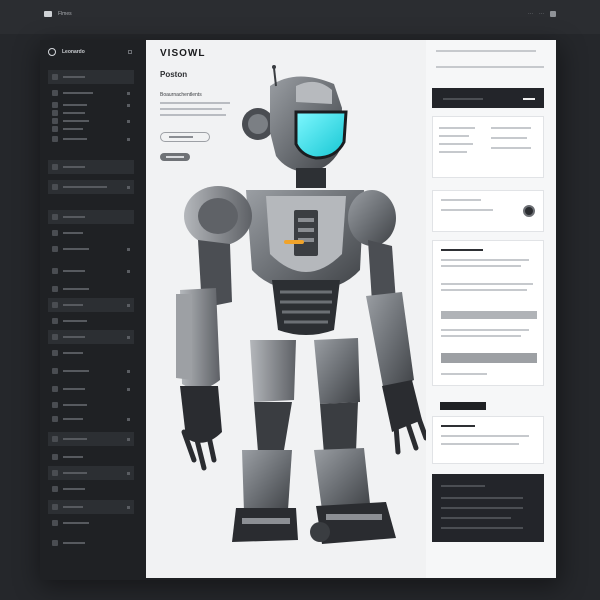  I want to click on sidebar-header: Leonardo, so click(66, 52).